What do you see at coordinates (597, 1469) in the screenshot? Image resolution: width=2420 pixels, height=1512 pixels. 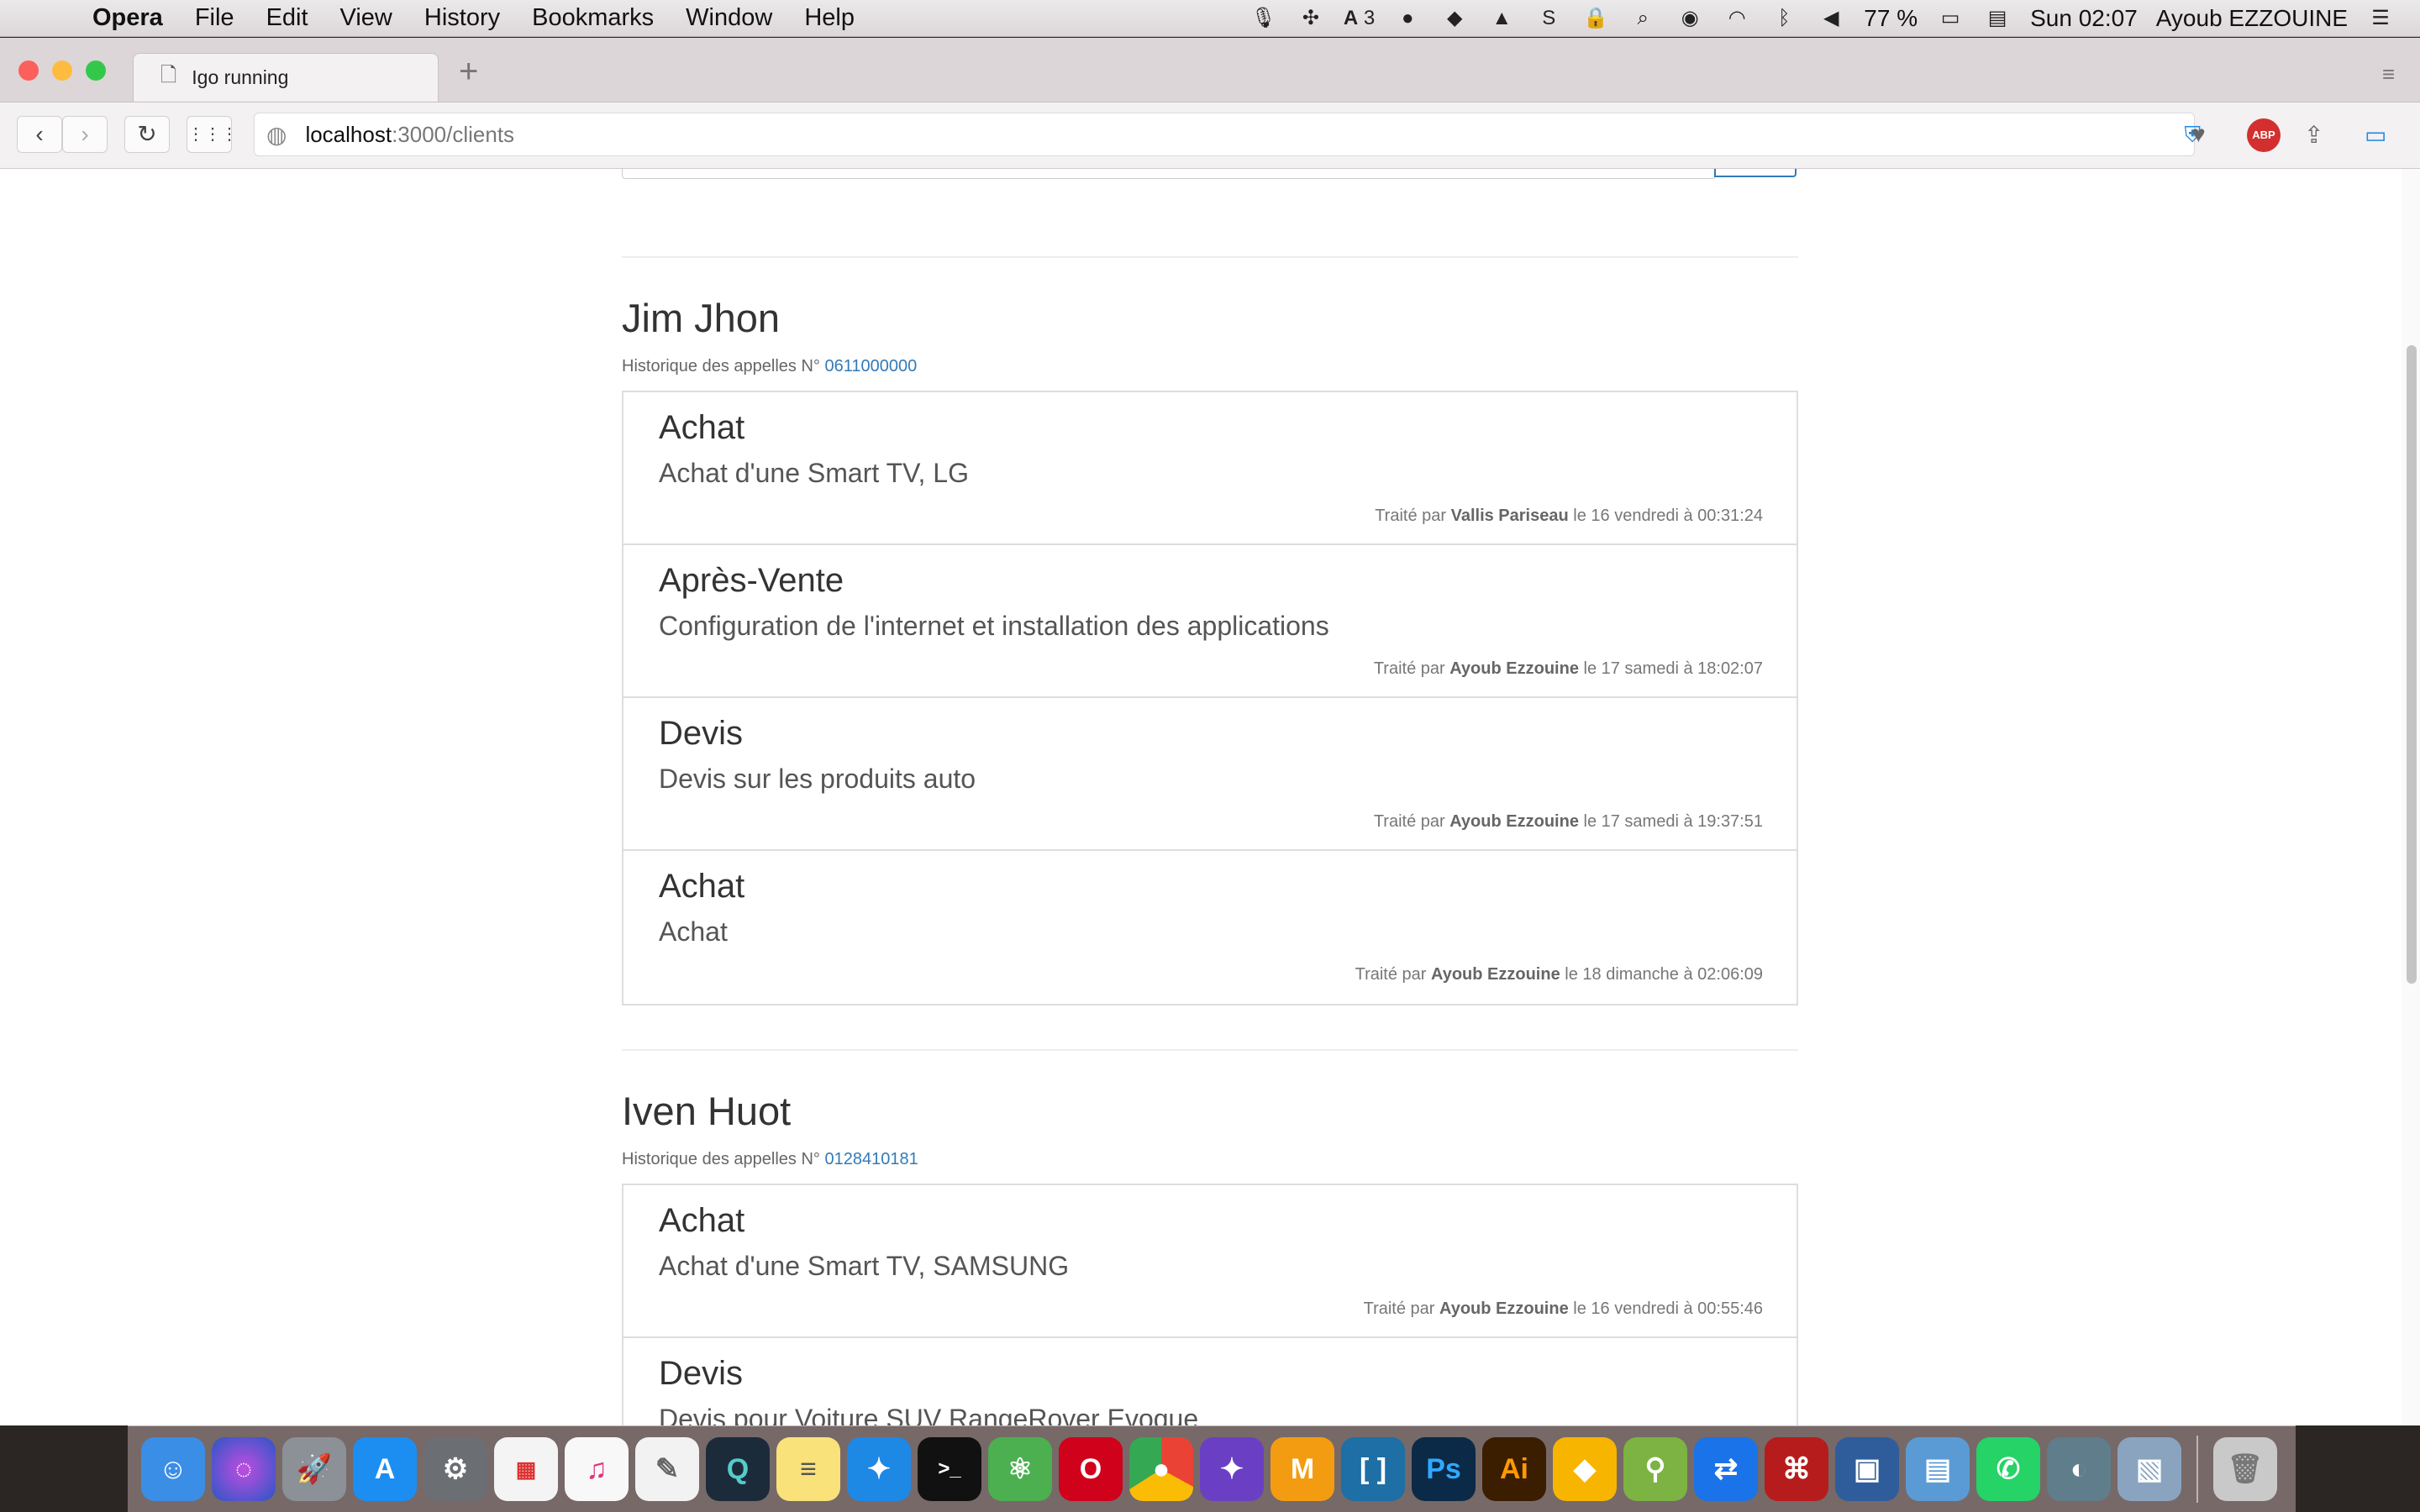 I see `itunes-icon: ♫` at bounding box center [597, 1469].